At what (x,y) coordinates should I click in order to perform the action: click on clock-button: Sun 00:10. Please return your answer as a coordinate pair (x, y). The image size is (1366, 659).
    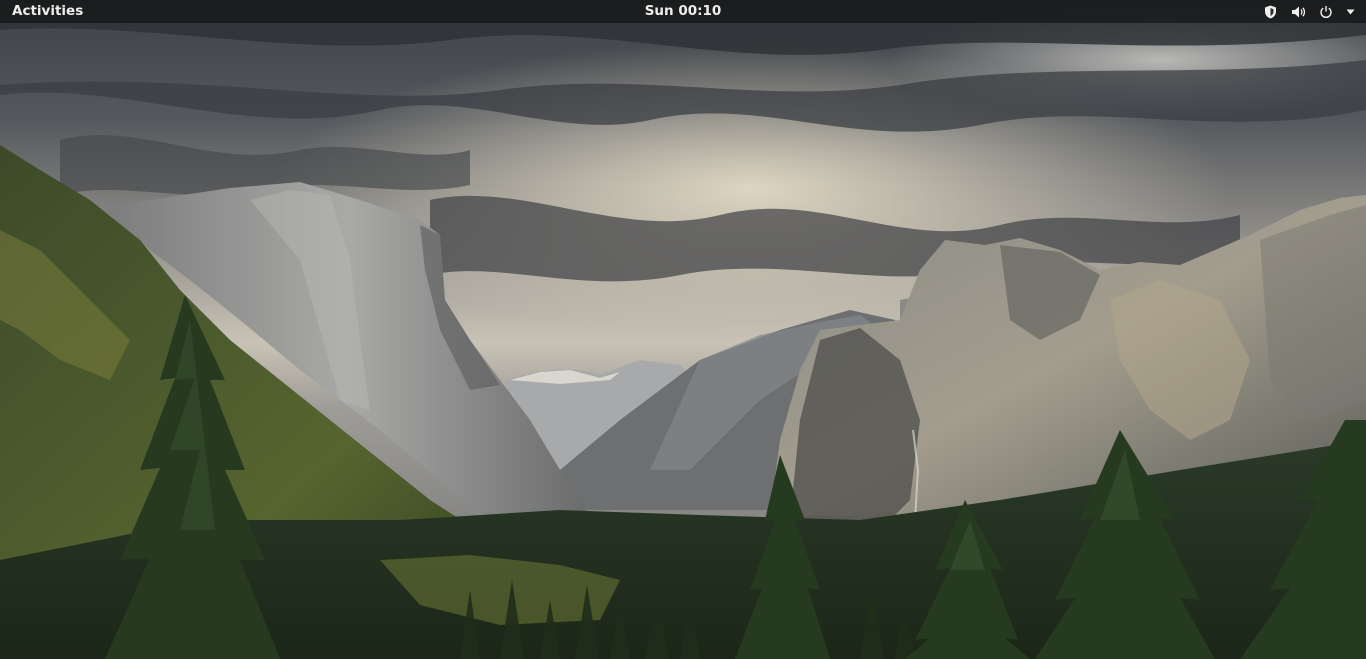
    Looking at the image, I should click on (683, 11).